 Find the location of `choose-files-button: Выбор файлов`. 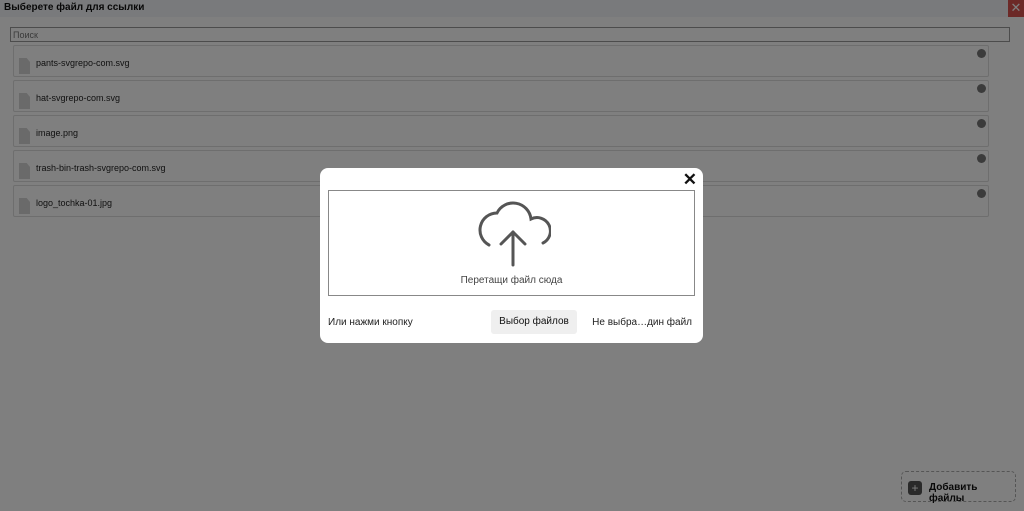

choose-files-button: Выбор файлов is located at coordinates (534, 322).